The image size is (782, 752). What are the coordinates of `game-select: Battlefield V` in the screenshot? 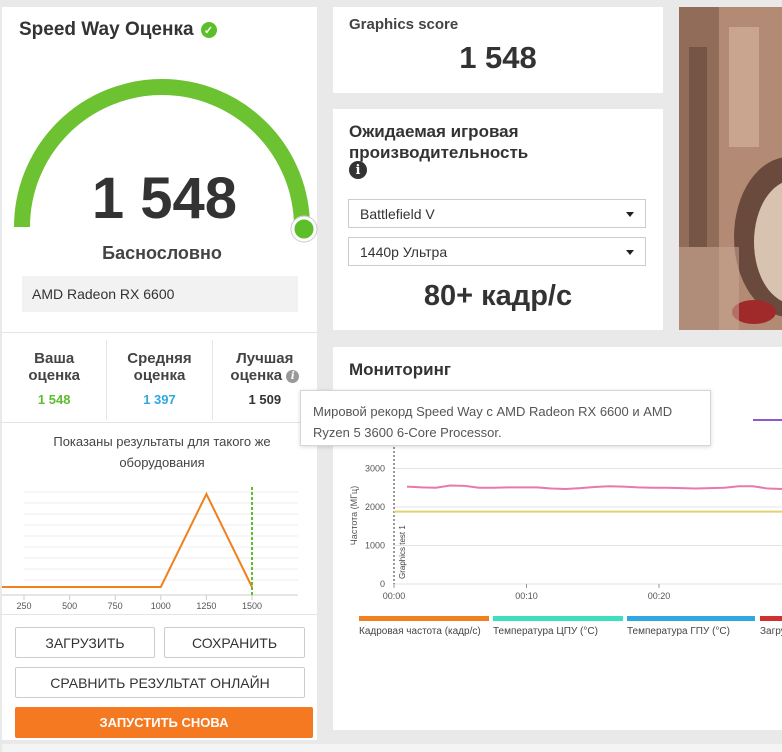 It's located at (497, 213).